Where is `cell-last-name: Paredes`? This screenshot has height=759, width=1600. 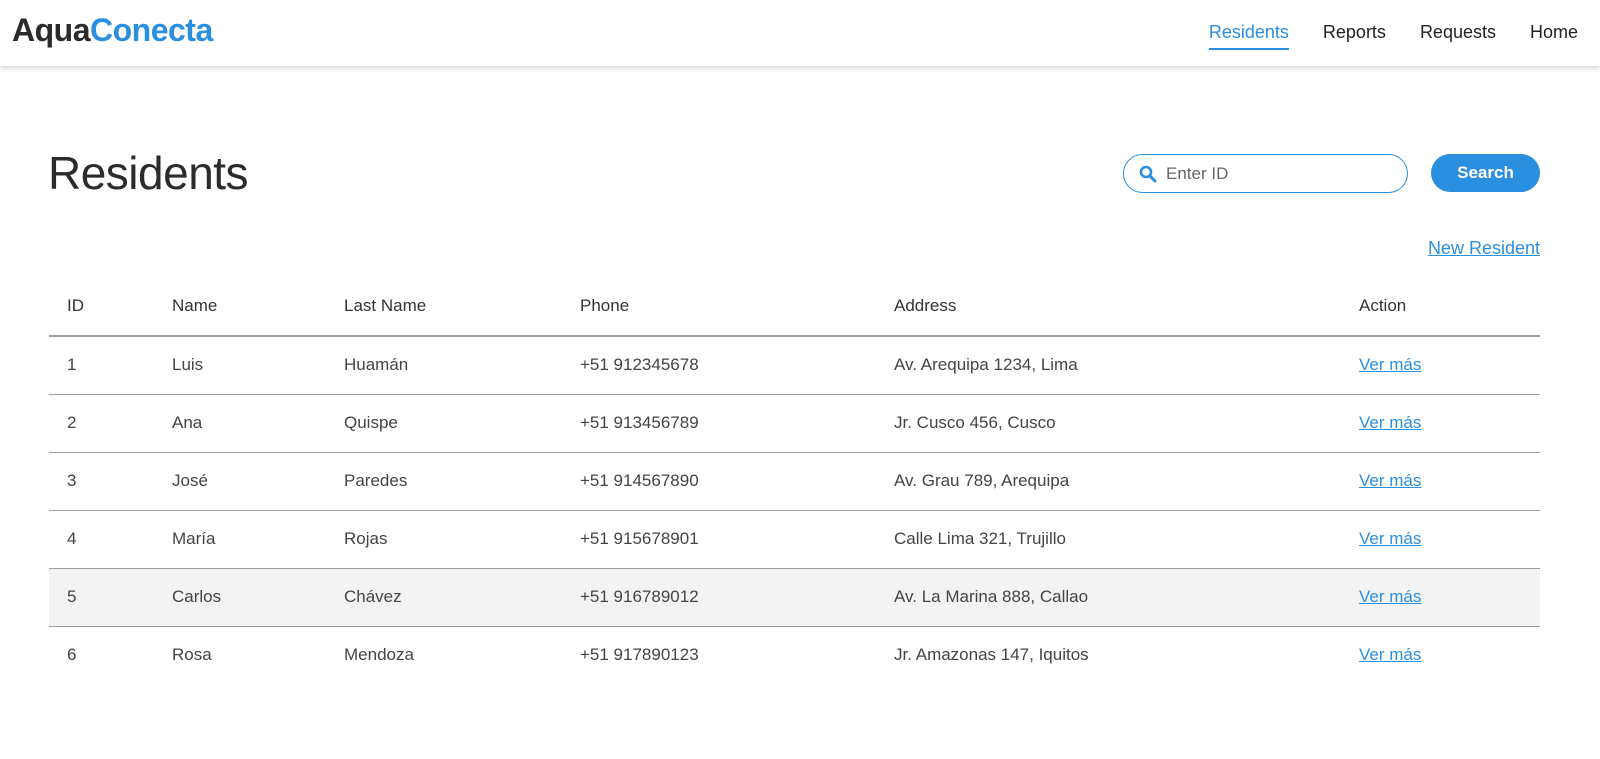
cell-last-name: Paredes is located at coordinates (444, 481).